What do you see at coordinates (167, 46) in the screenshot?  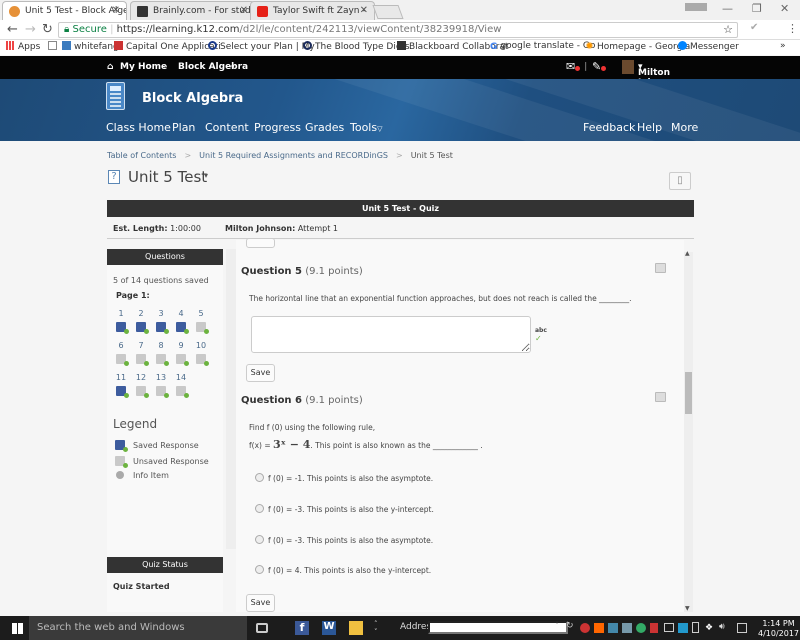 I see `bookmark-capitalone: Capital One Applicati` at bounding box center [167, 46].